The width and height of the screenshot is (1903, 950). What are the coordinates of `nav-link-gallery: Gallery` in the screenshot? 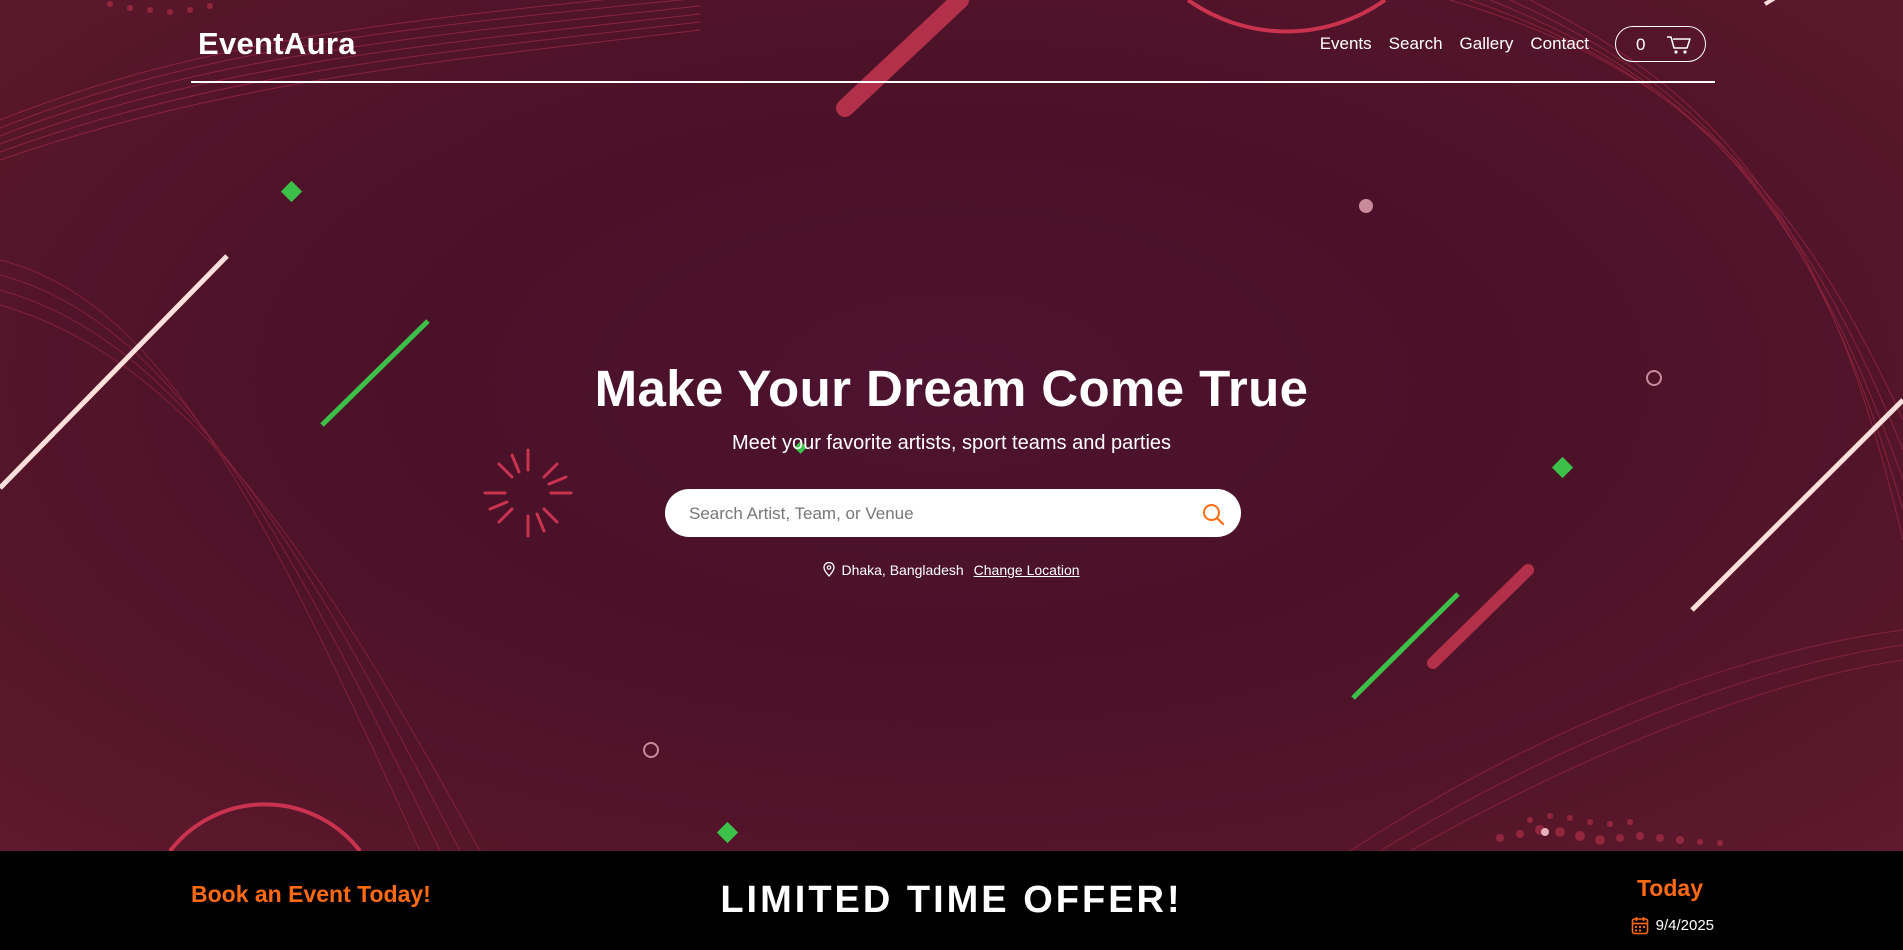 It's located at (1487, 44).